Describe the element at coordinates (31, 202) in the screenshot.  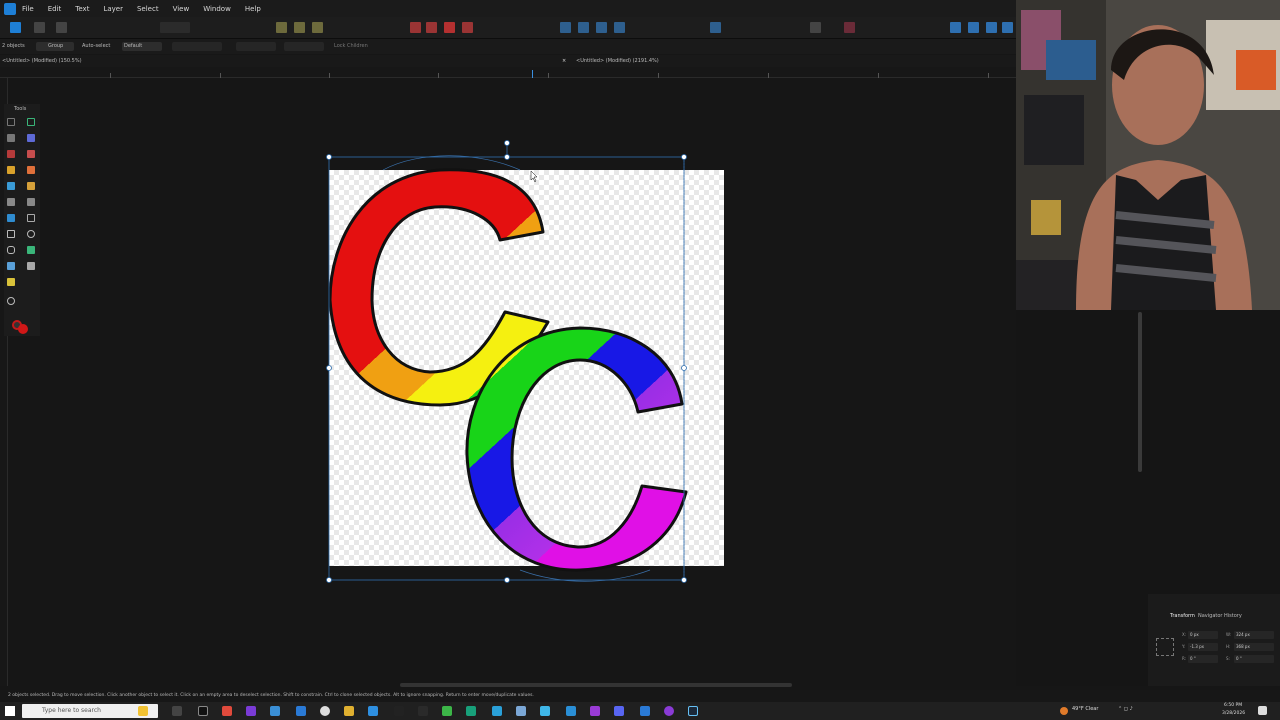
I see `place-image-tool-icon` at that location.